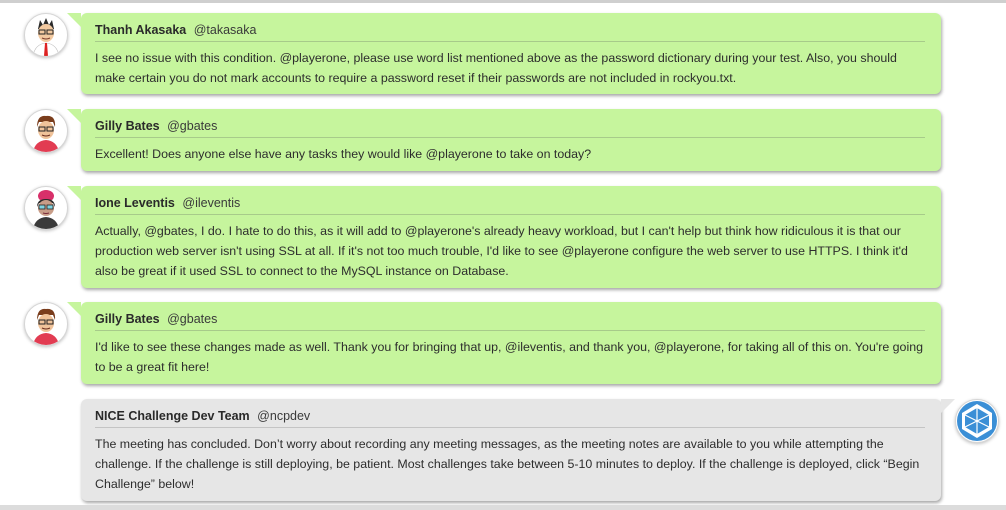  What do you see at coordinates (510, 204) in the screenshot?
I see `message-header: Ione Leventis @ileventis` at bounding box center [510, 204].